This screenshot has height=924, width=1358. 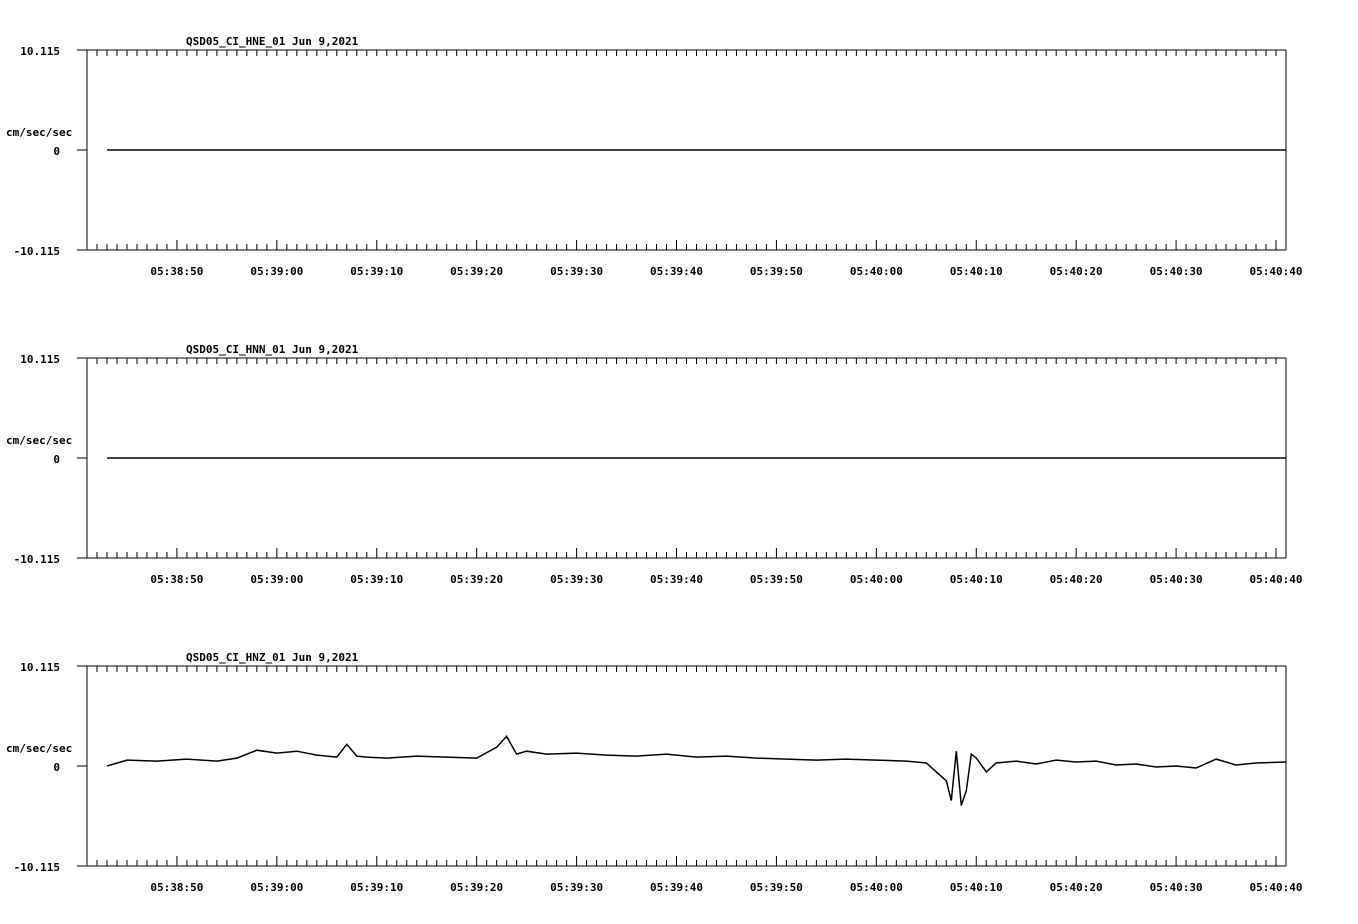 What do you see at coordinates (272, 349) in the screenshot?
I see `panel-title: QSD05_CI_HNN_01 Jun 9,2021` at bounding box center [272, 349].